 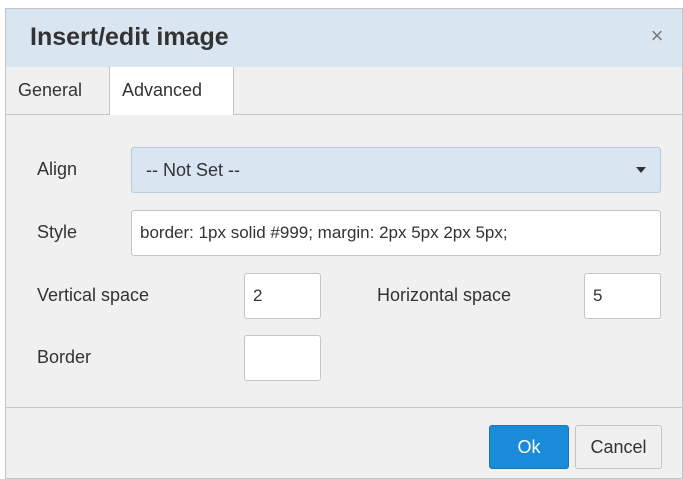 I want to click on close-icon: ×, so click(x=657, y=36).